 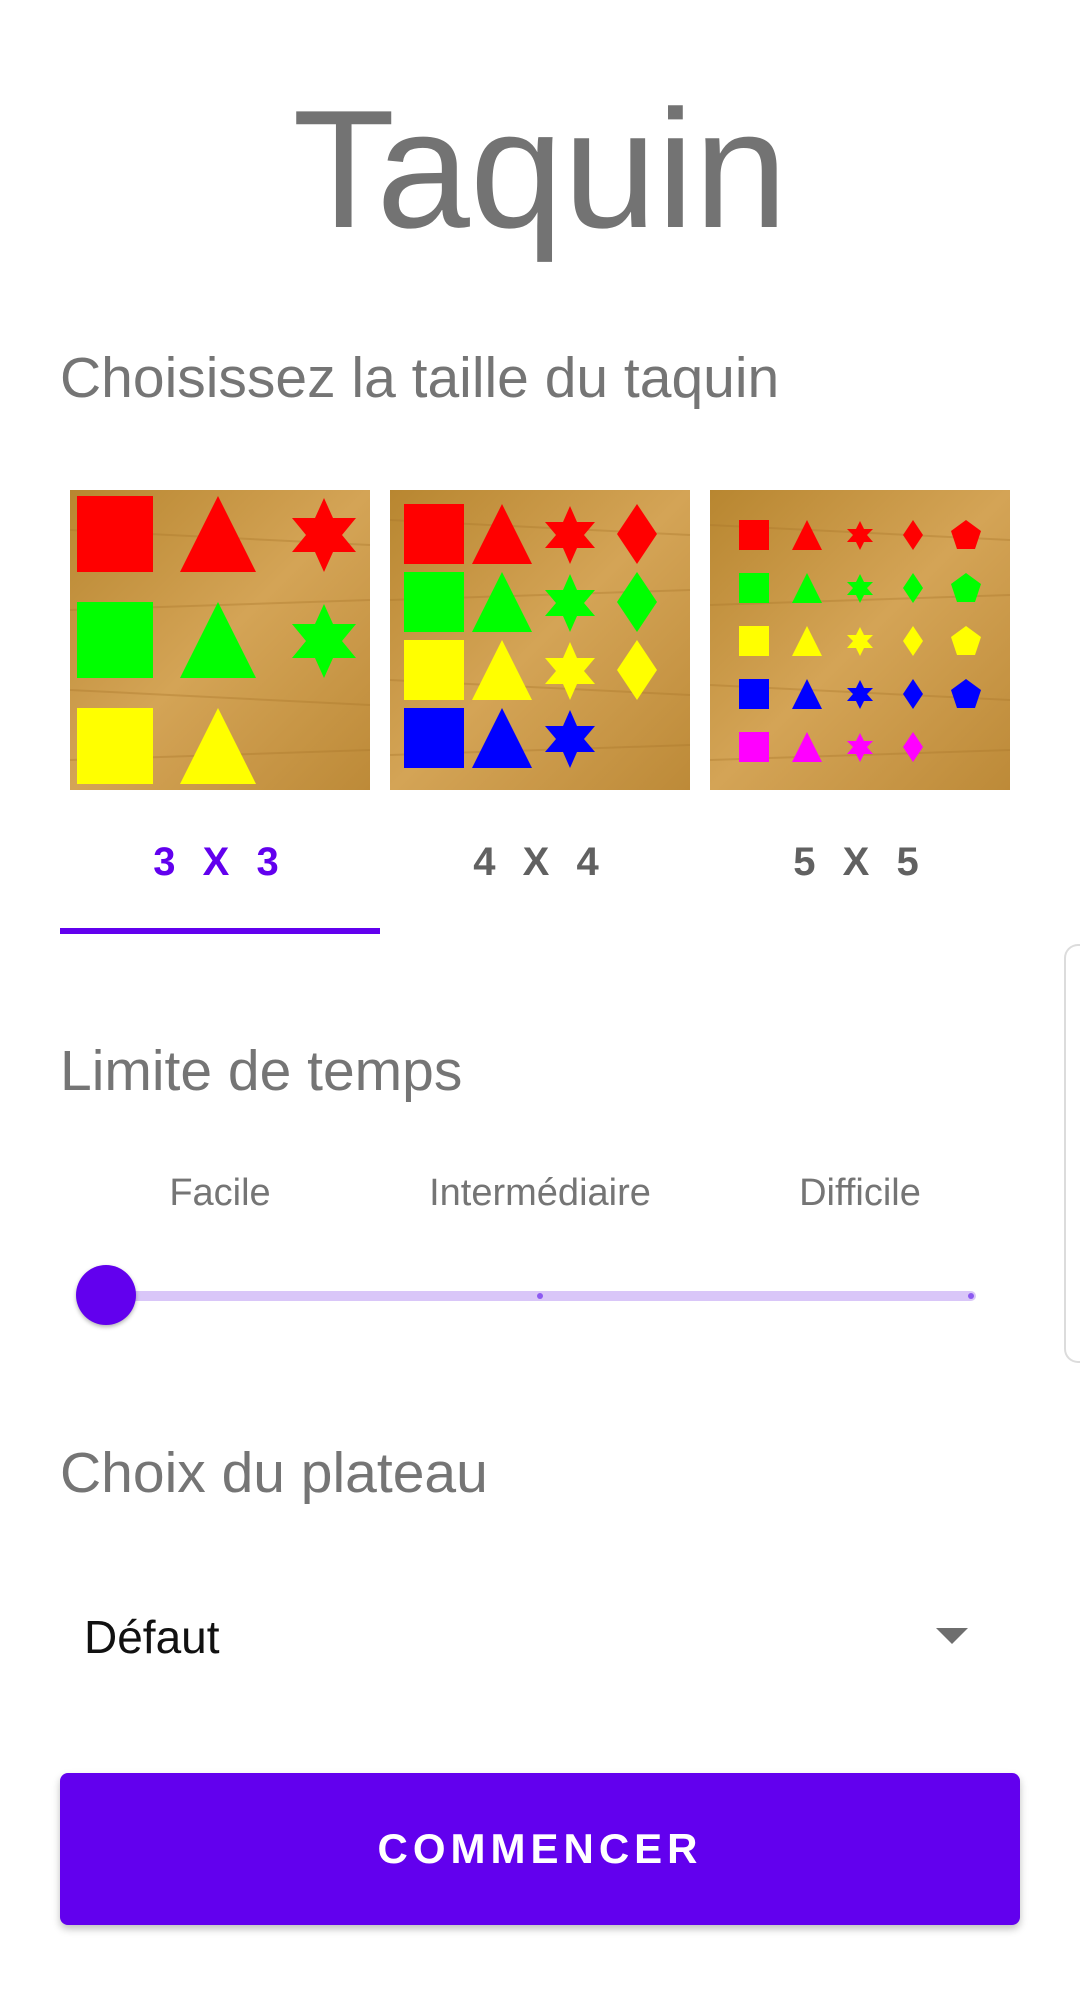 What do you see at coordinates (106, 1295) in the screenshot?
I see `slider-thumb` at bounding box center [106, 1295].